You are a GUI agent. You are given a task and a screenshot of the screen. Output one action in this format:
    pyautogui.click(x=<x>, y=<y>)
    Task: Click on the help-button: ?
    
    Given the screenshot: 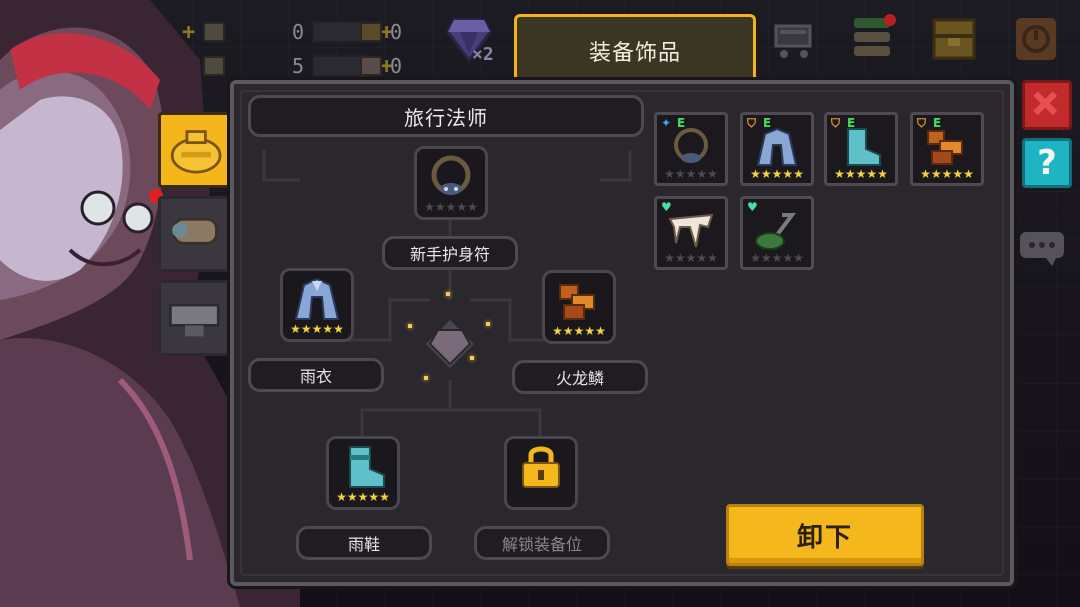 What is the action you would take?
    pyautogui.click(x=1047, y=163)
    